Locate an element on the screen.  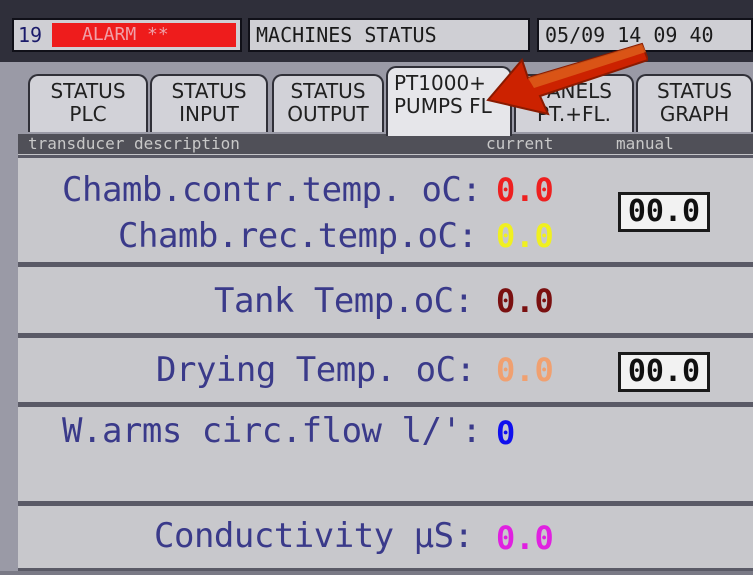
alarm-number: 19 is located at coordinates (30, 35).